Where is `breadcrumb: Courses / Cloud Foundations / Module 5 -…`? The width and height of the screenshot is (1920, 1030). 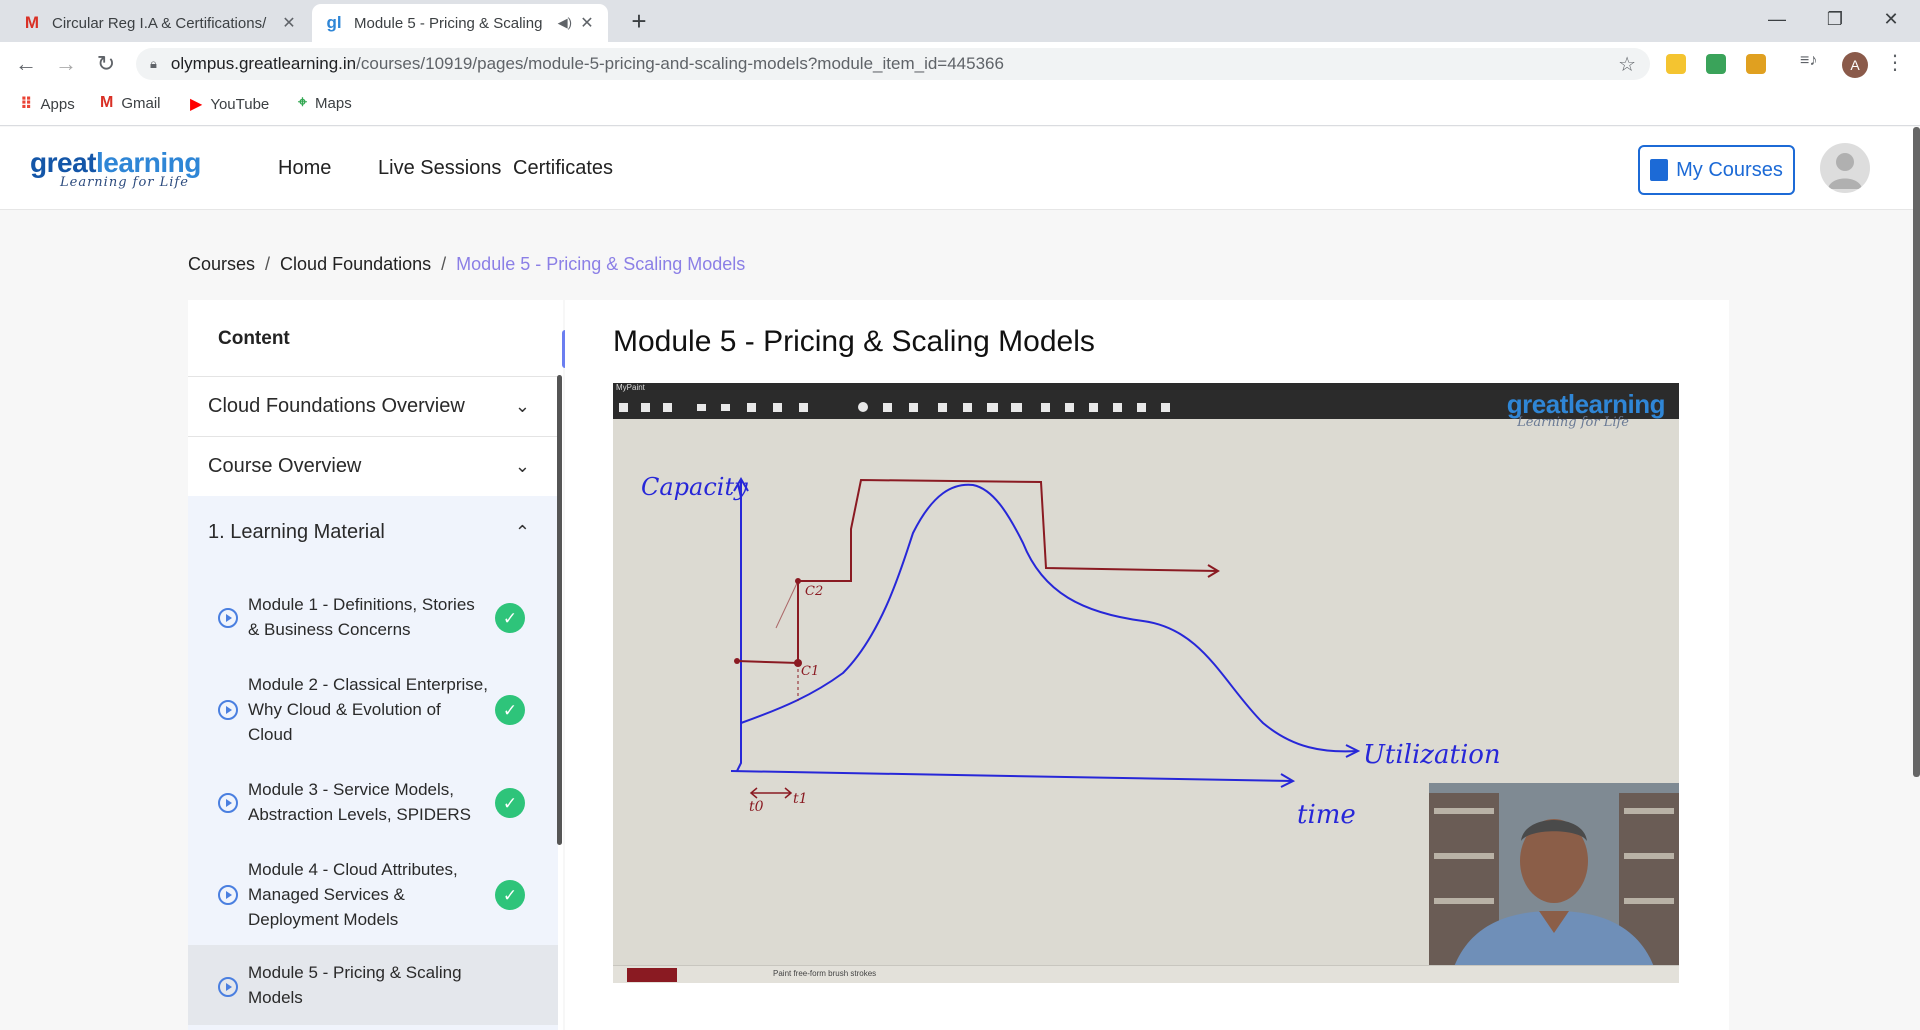
breadcrumb: Courses / Cloud Foundations / Module 5 -… is located at coordinates (466, 264).